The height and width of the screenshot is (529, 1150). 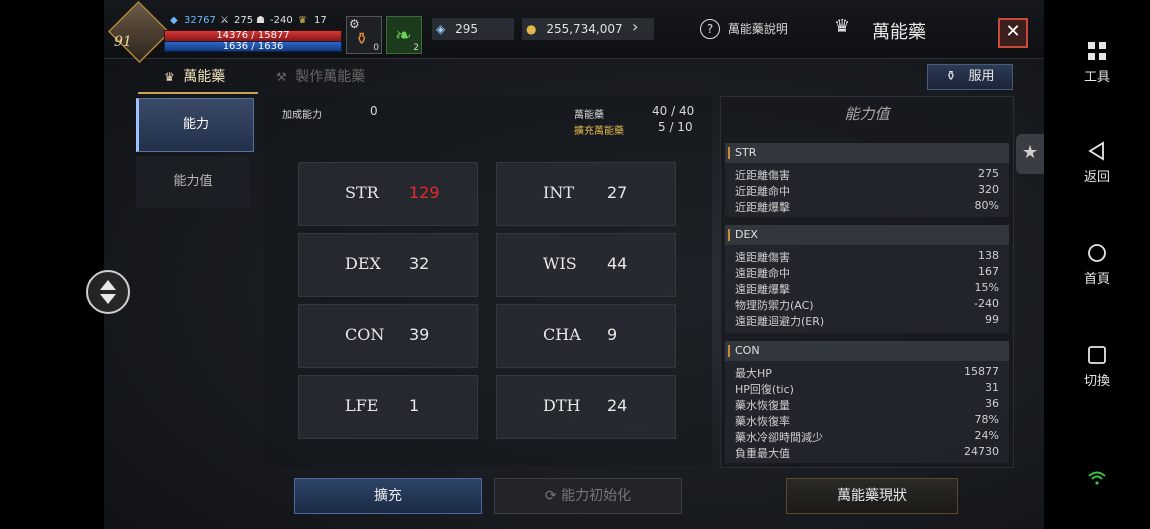 I want to click on floating-scroll-handle, so click(x=108, y=292).